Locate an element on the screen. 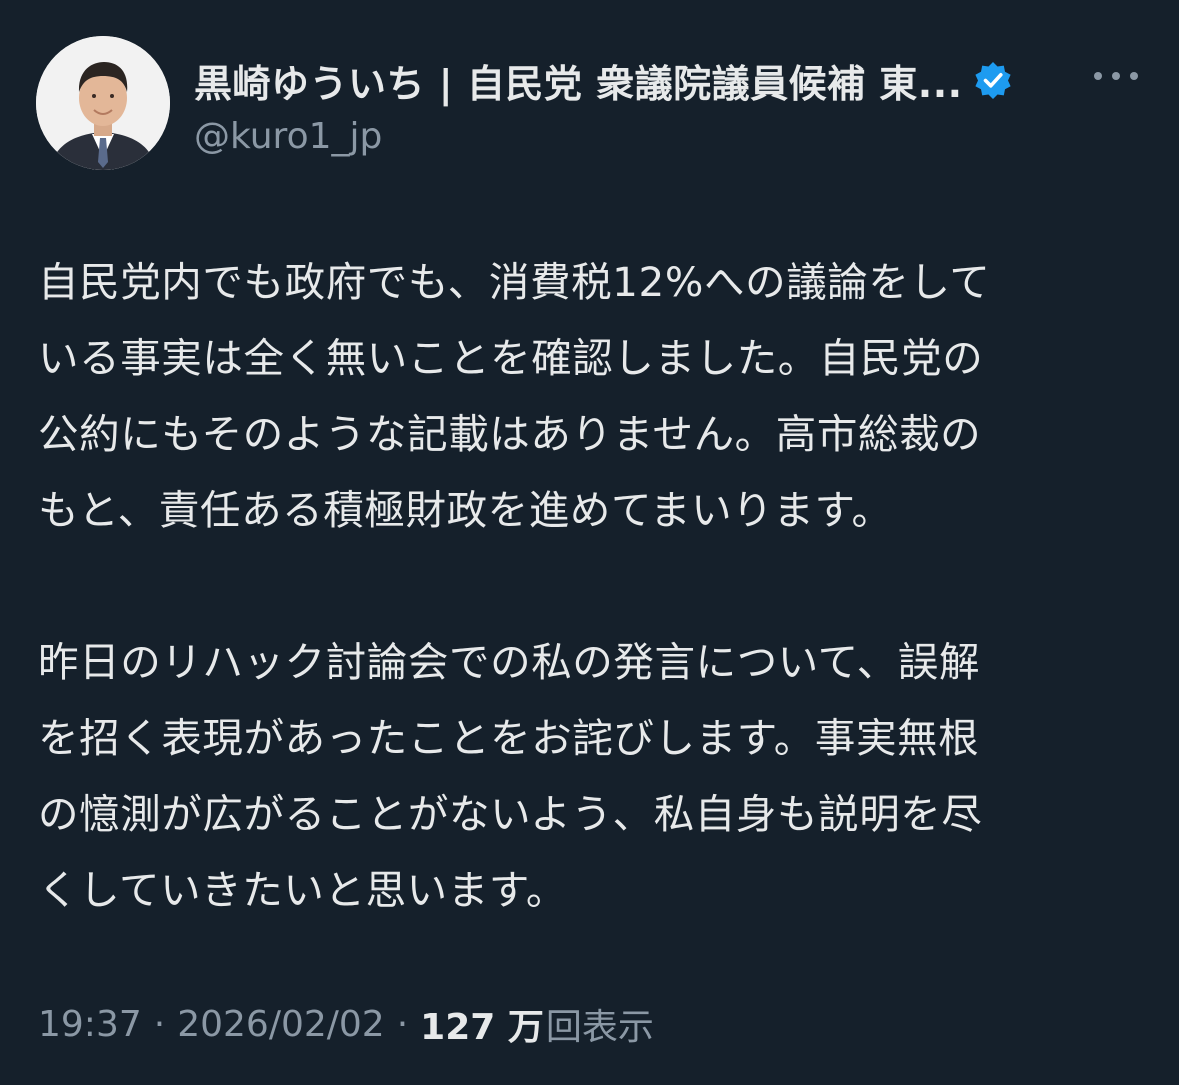 The height and width of the screenshot is (1085, 1179). views-count: 127 万 is located at coordinates (482, 1024).